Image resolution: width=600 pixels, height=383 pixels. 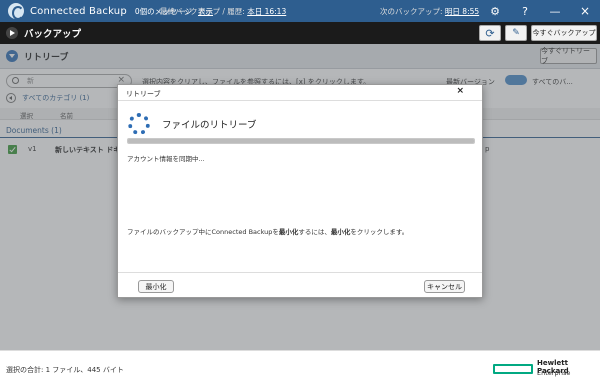 I want to click on minimize-button: 最小化, so click(x=156, y=286).